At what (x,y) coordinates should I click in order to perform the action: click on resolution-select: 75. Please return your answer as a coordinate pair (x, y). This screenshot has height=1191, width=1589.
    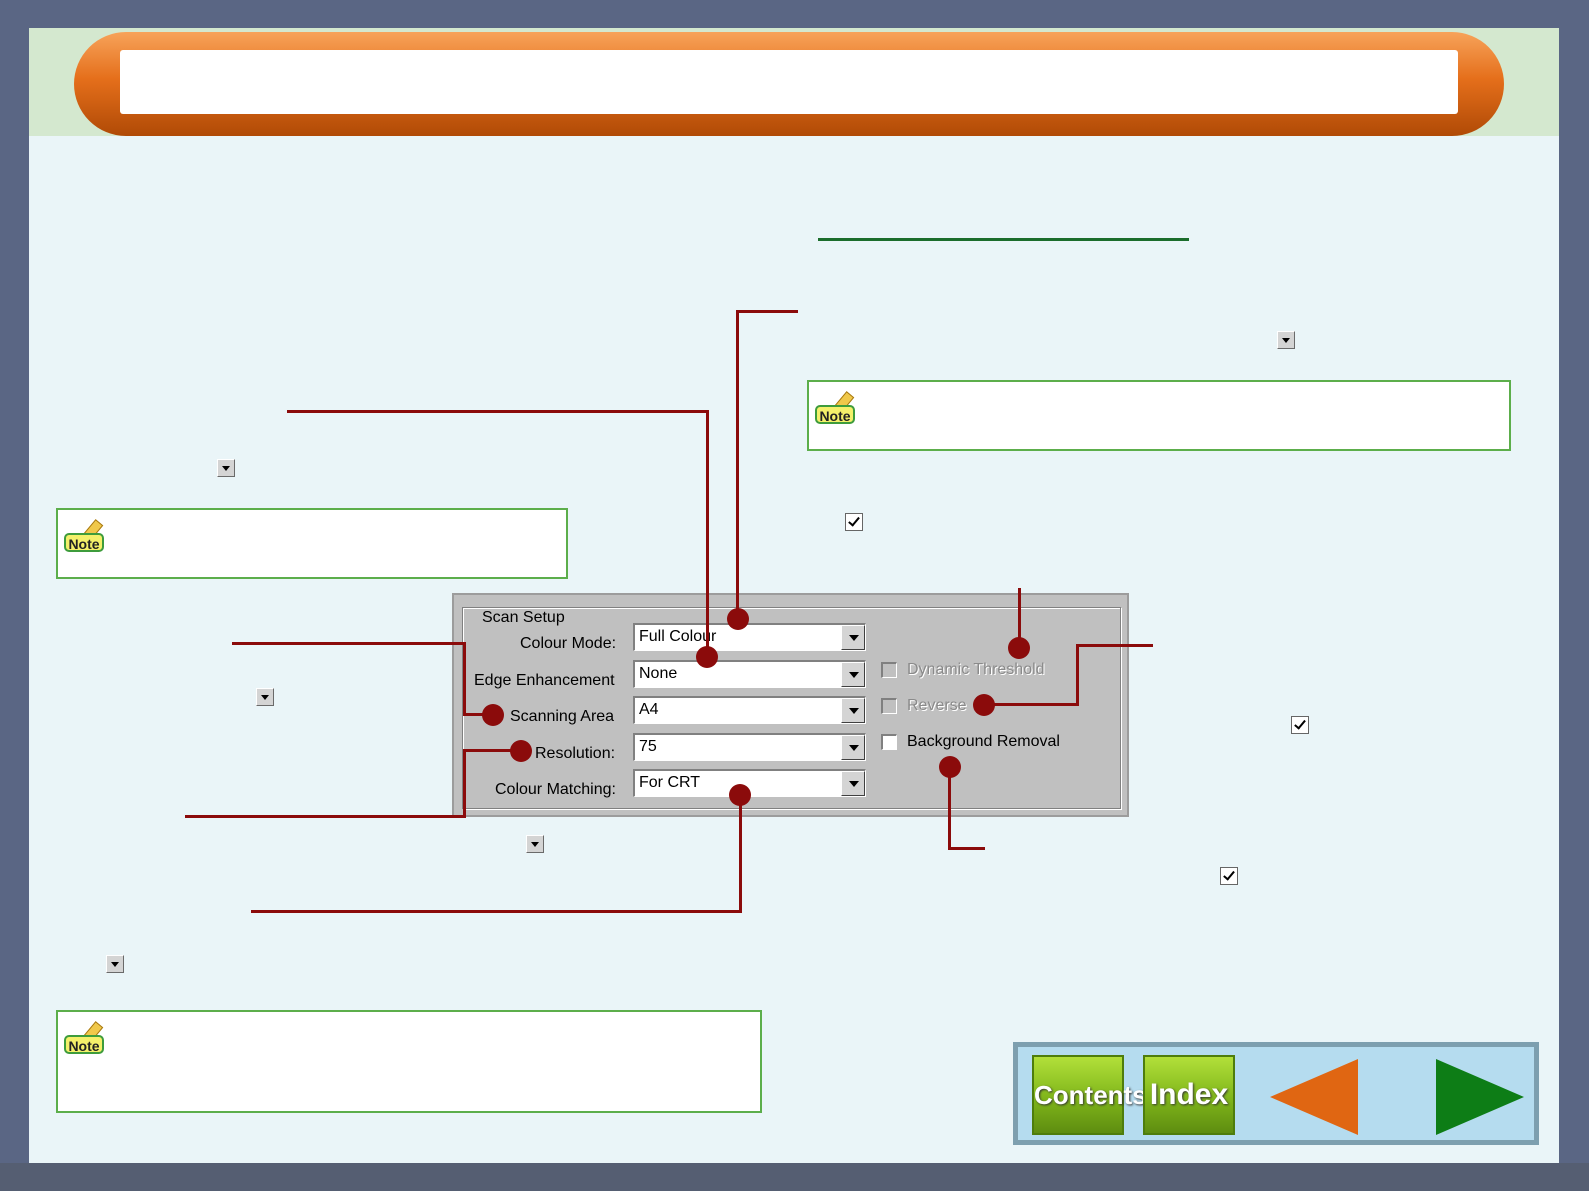
    Looking at the image, I should click on (749, 747).